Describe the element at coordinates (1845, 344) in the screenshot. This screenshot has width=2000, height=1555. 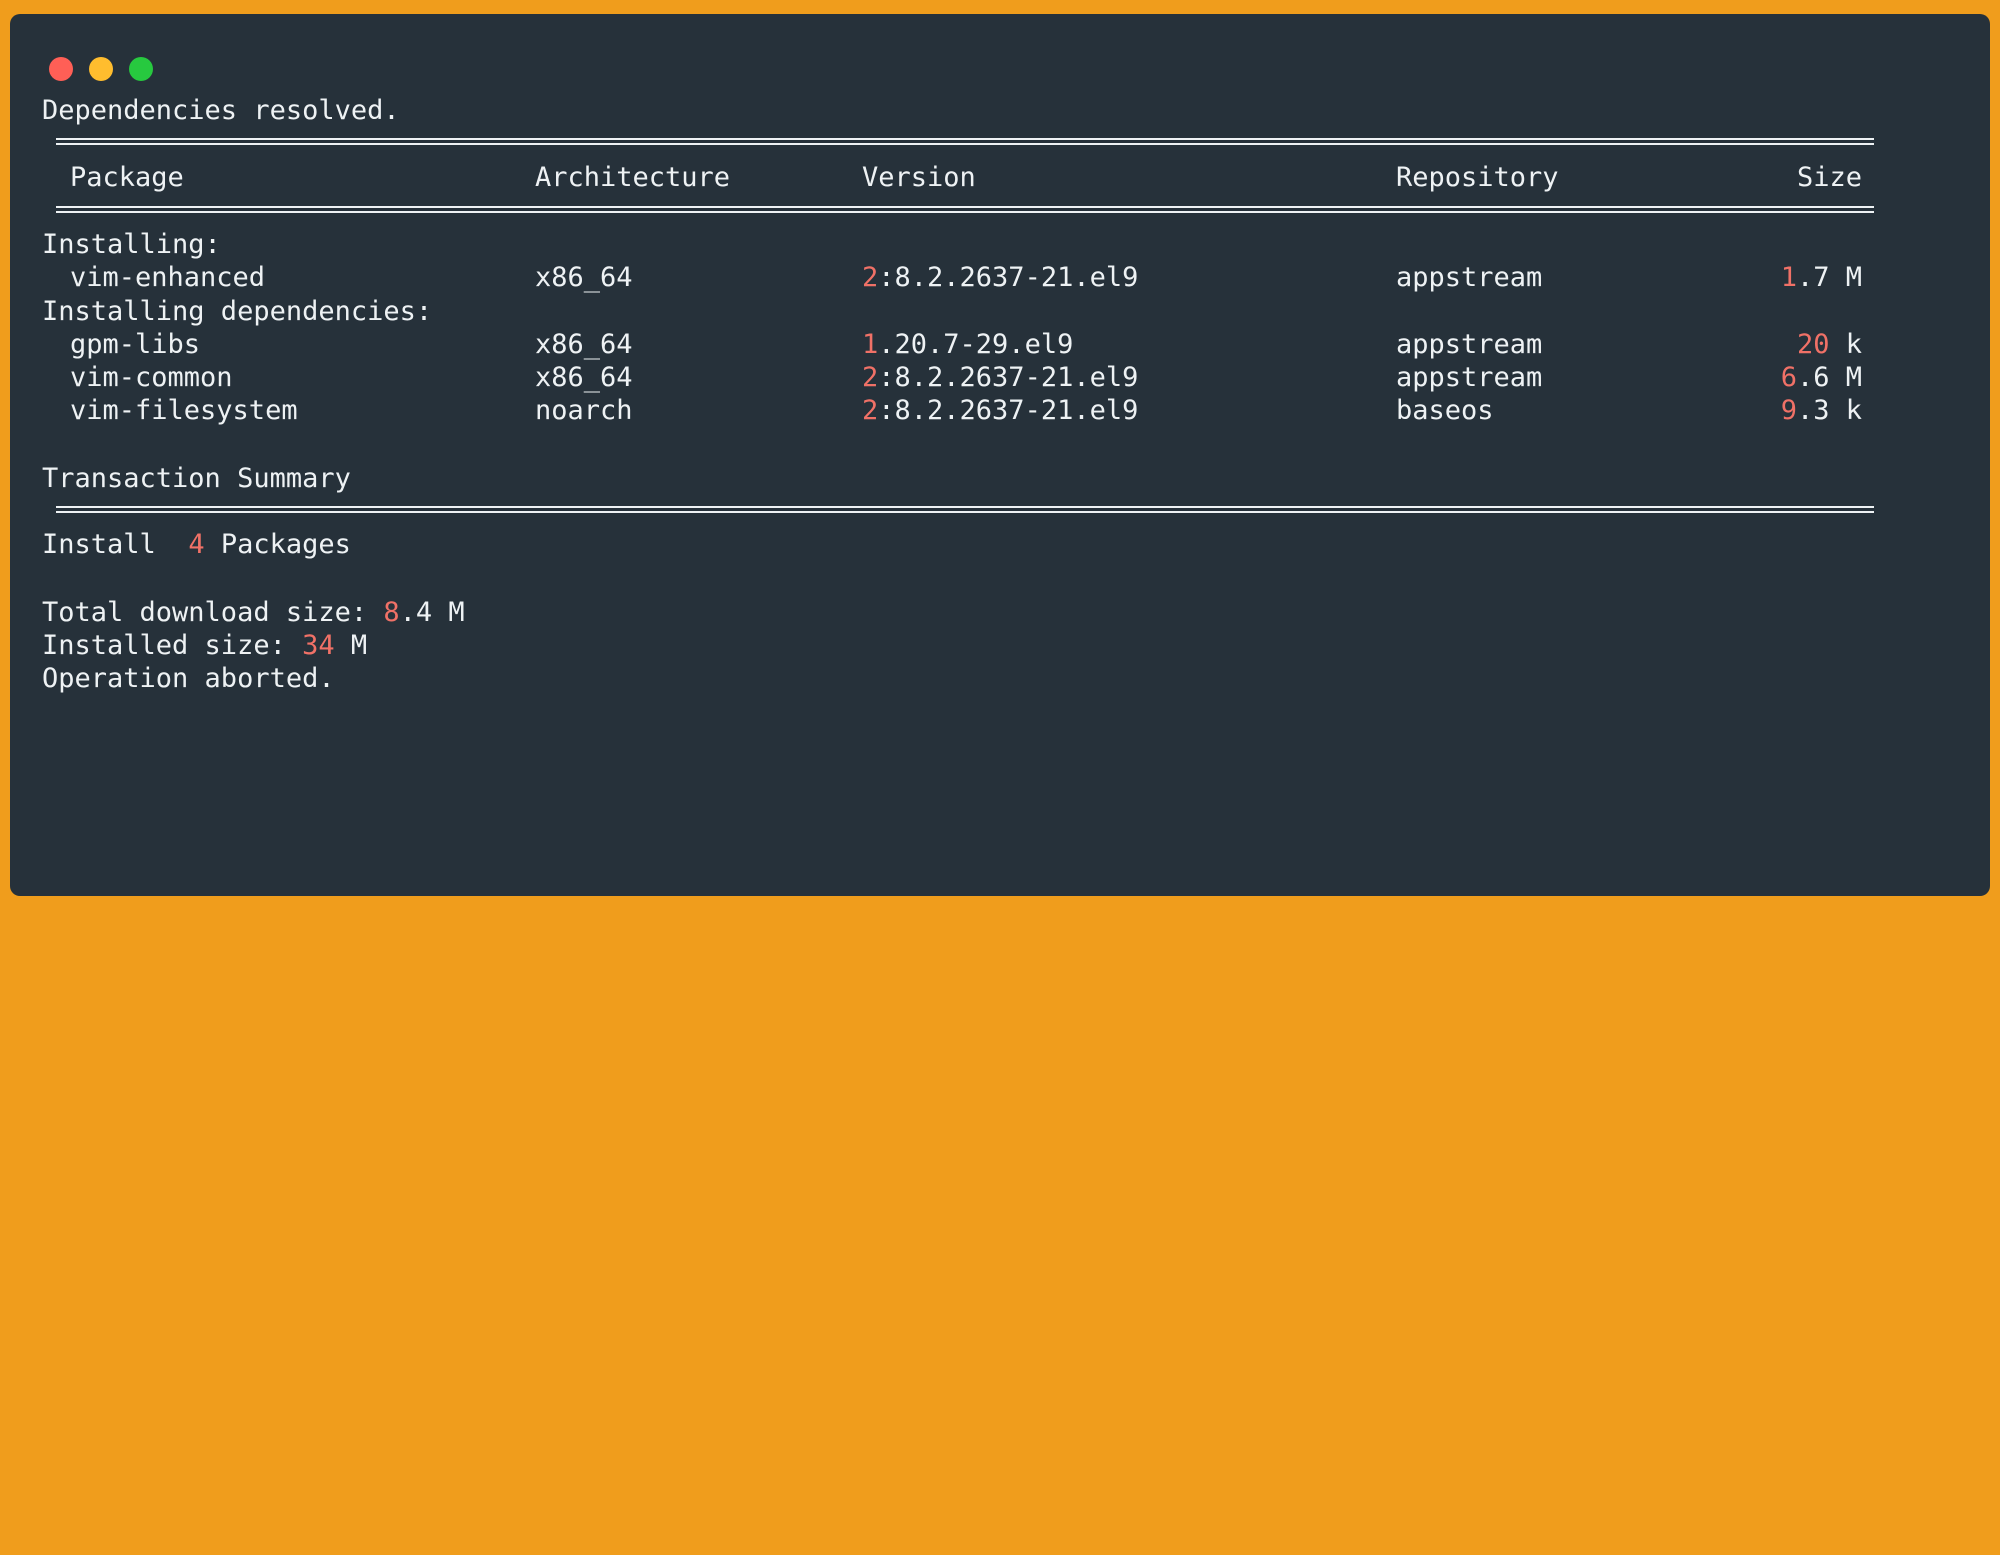
I see `size-rest: k` at that location.